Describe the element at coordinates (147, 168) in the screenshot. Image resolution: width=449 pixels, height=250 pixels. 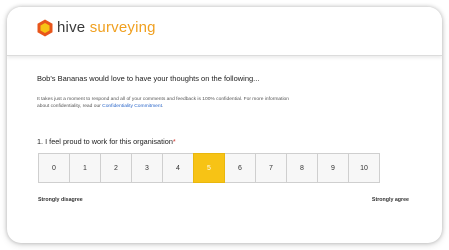
I see `rating-option-3: 3` at that location.